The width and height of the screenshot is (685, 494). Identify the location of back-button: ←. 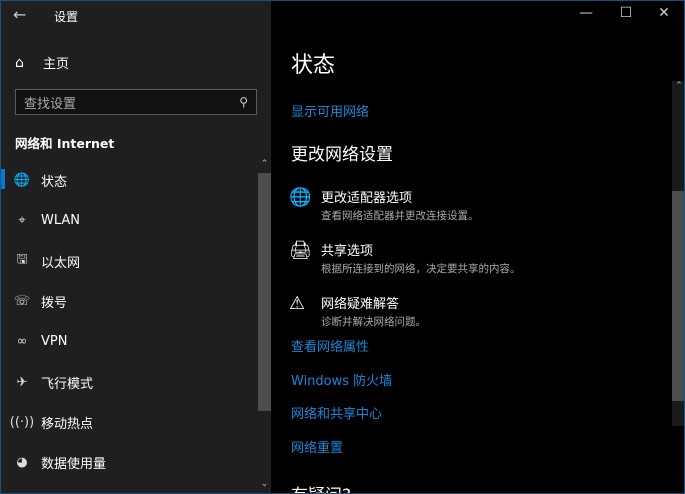
(19, 14).